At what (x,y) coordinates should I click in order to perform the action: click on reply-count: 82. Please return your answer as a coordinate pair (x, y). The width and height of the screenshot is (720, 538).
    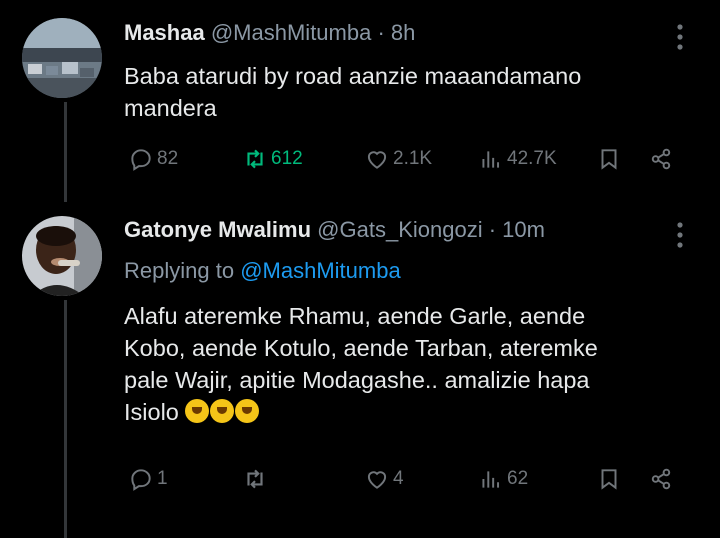
    Looking at the image, I should click on (168, 158).